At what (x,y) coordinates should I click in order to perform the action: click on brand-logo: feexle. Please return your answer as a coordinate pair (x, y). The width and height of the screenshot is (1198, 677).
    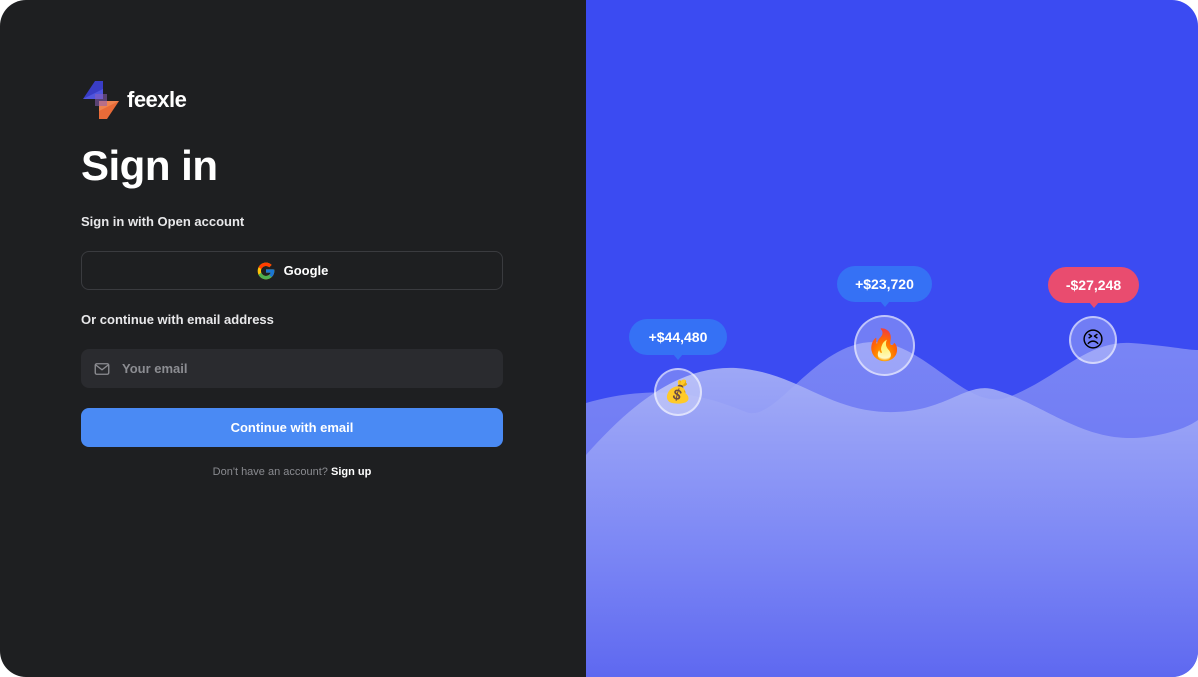
    Looking at the image, I should click on (134, 100).